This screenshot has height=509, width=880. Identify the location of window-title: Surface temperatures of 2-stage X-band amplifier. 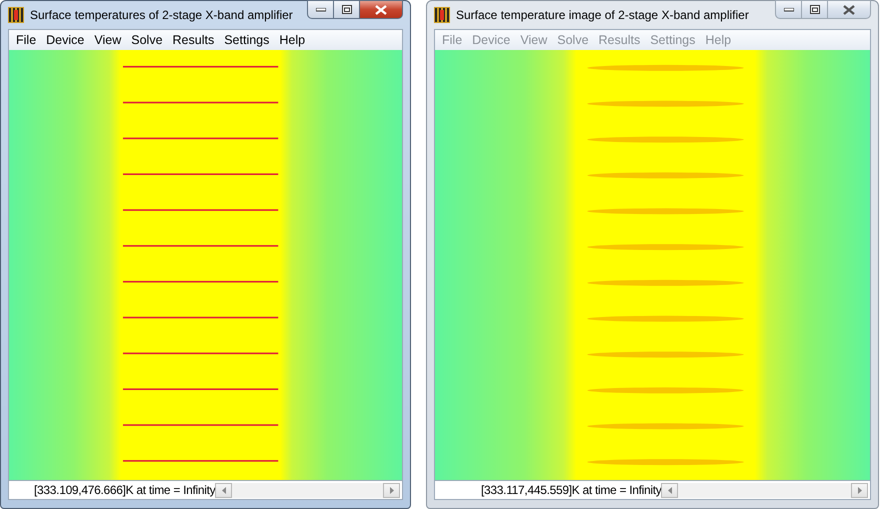
(162, 15).